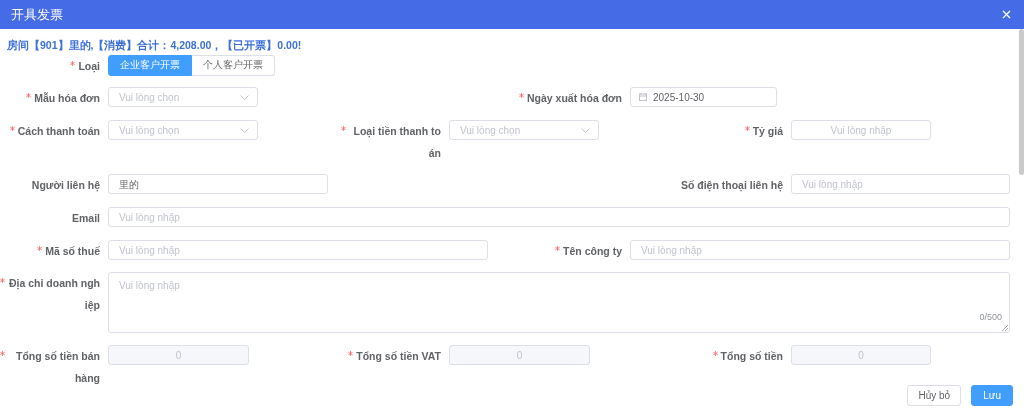 This screenshot has height=413, width=1024. I want to click on field-label: Tổng số tiền bán hàng, so click(57, 367).